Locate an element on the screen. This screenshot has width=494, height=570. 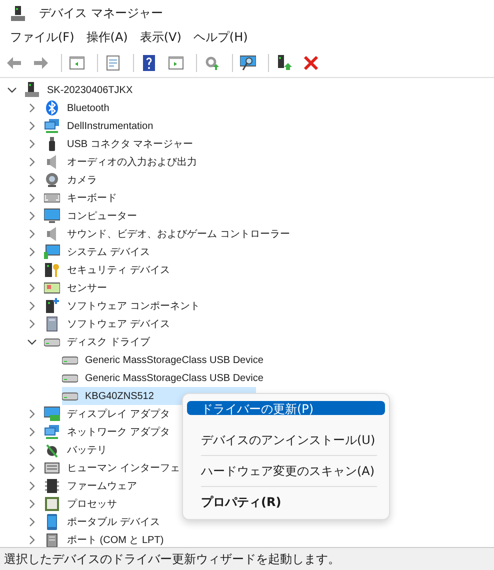
window-title: デバイス マネージャー is located at coordinates (101, 13).